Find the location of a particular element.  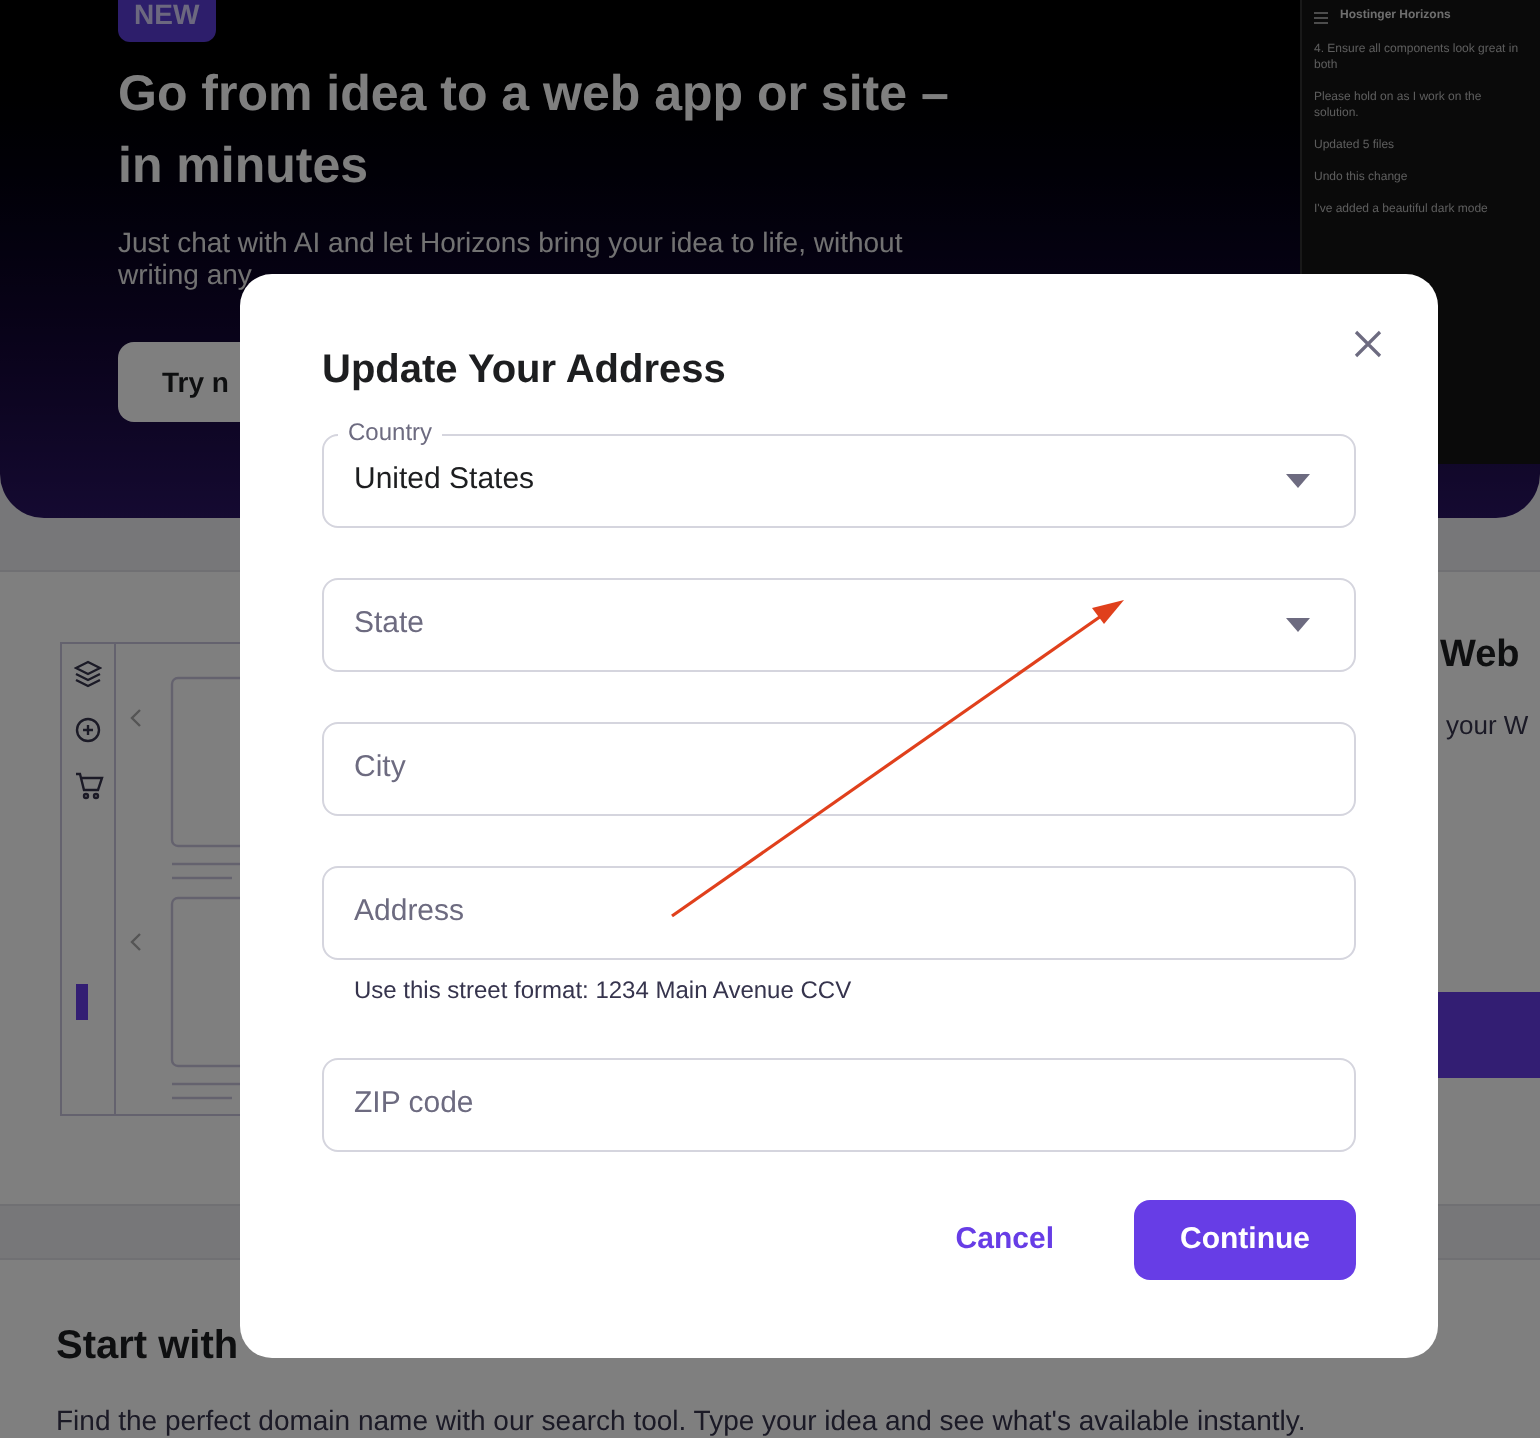

input-field: ZIP code is located at coordinates (839, 1105).